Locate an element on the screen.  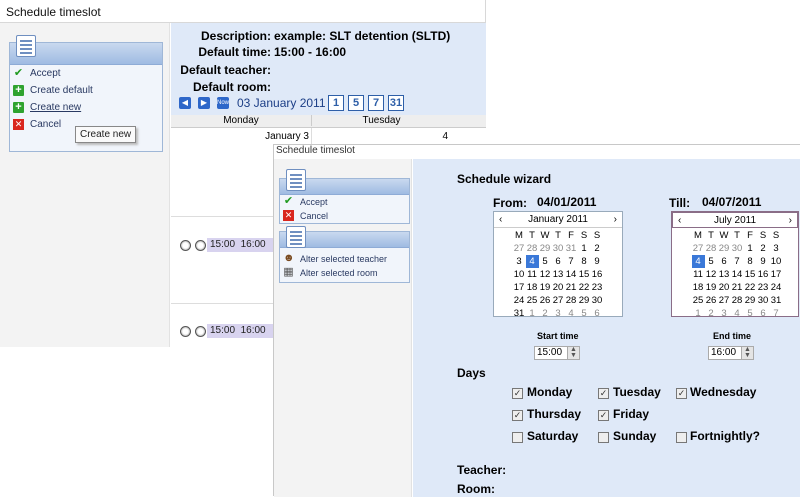
calendar-day: 21 is located at coordinates (571, 287).